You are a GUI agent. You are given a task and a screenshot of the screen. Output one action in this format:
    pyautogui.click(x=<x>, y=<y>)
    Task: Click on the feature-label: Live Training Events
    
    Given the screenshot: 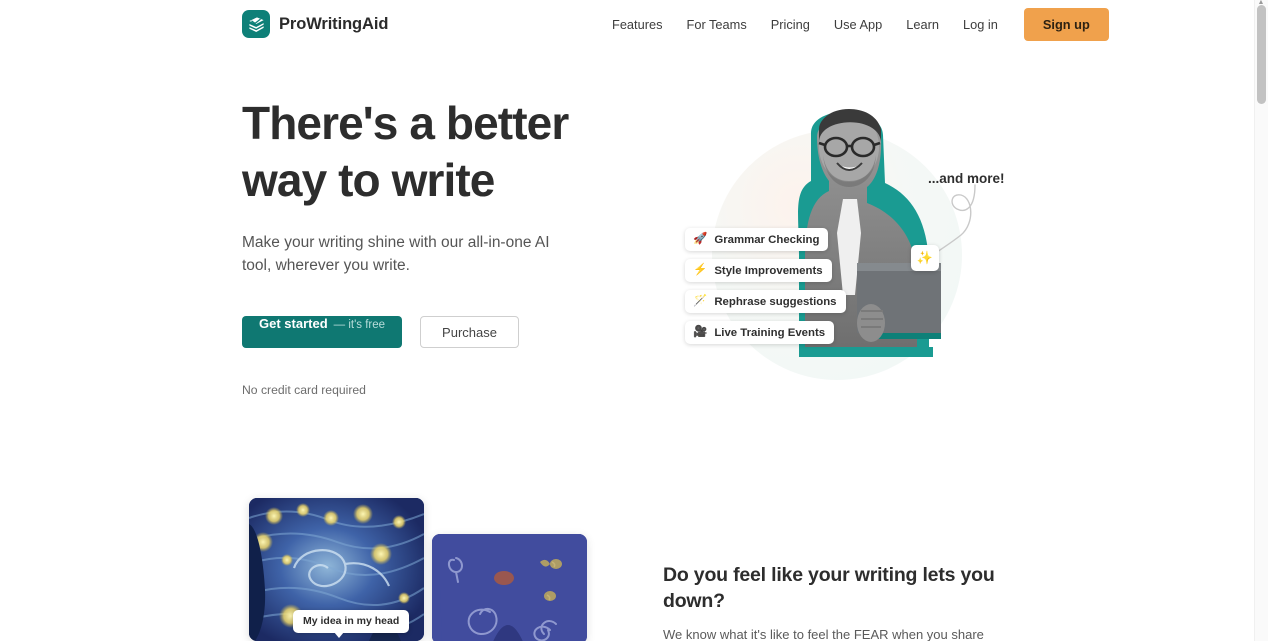 What is the action you would take?
    pyautogui.click(x=770, y=332)
    